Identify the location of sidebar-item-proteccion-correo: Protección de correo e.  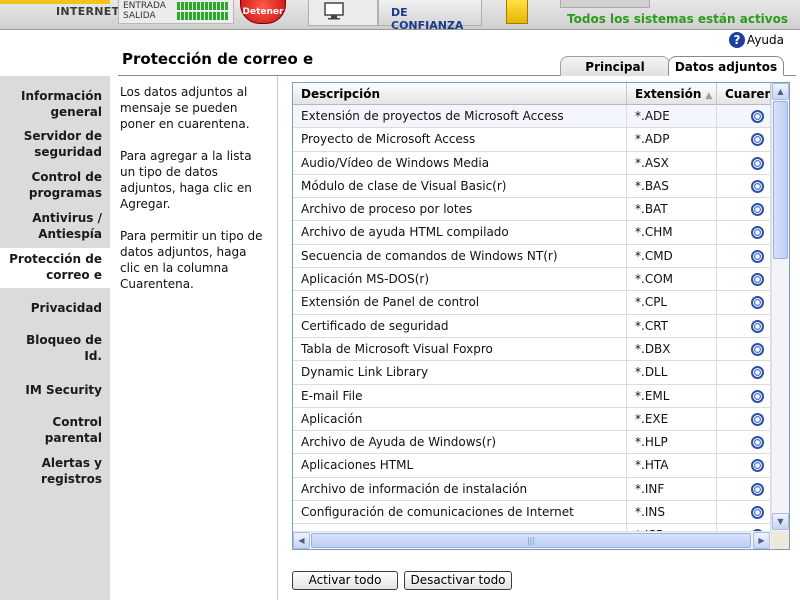
(55, 268).